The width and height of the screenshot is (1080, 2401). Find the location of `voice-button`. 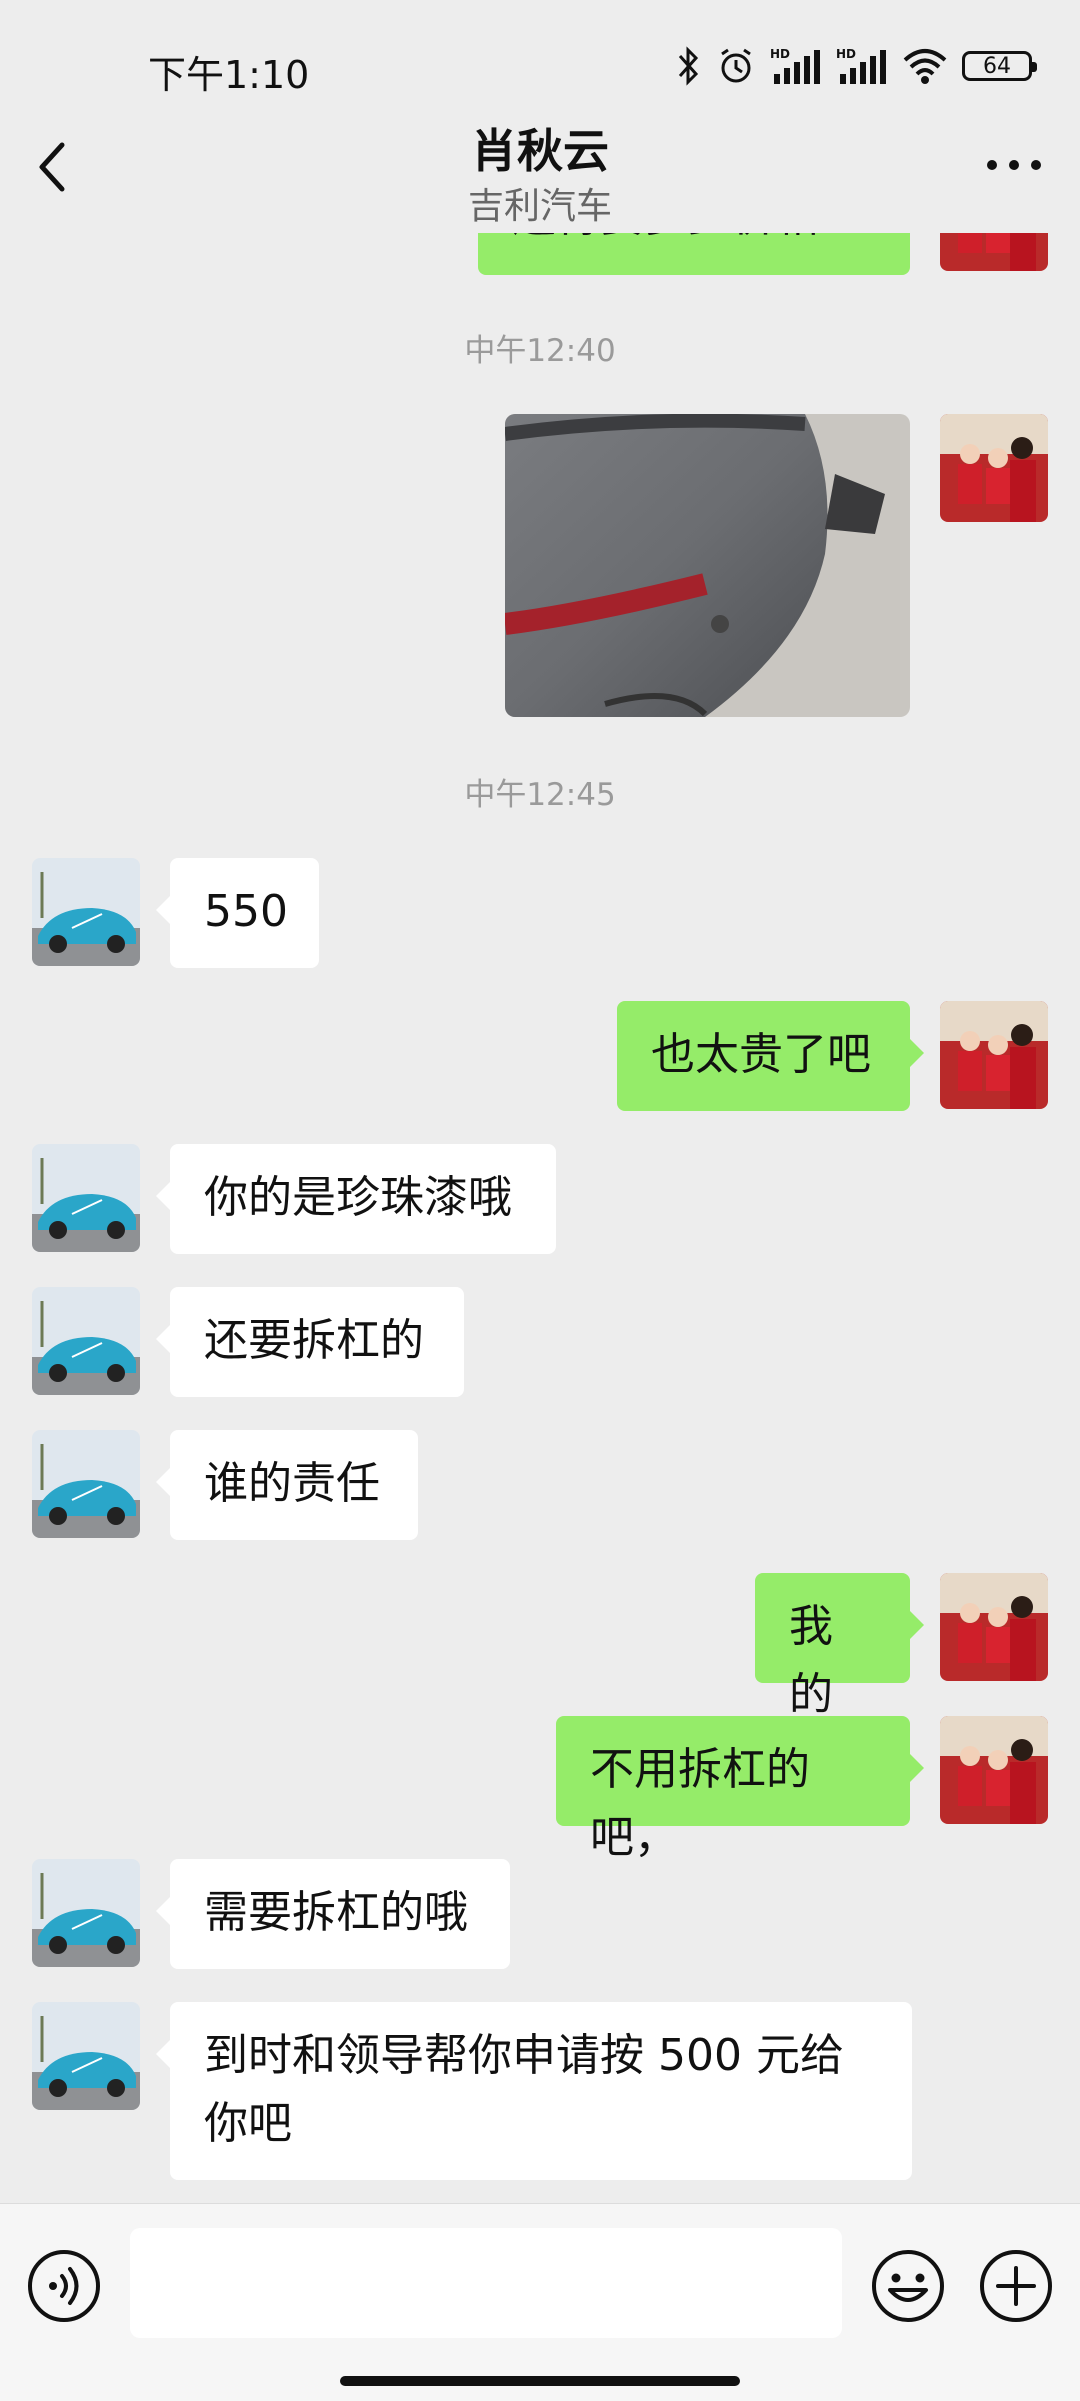

voice-button is located at coordinates (64, 2286).